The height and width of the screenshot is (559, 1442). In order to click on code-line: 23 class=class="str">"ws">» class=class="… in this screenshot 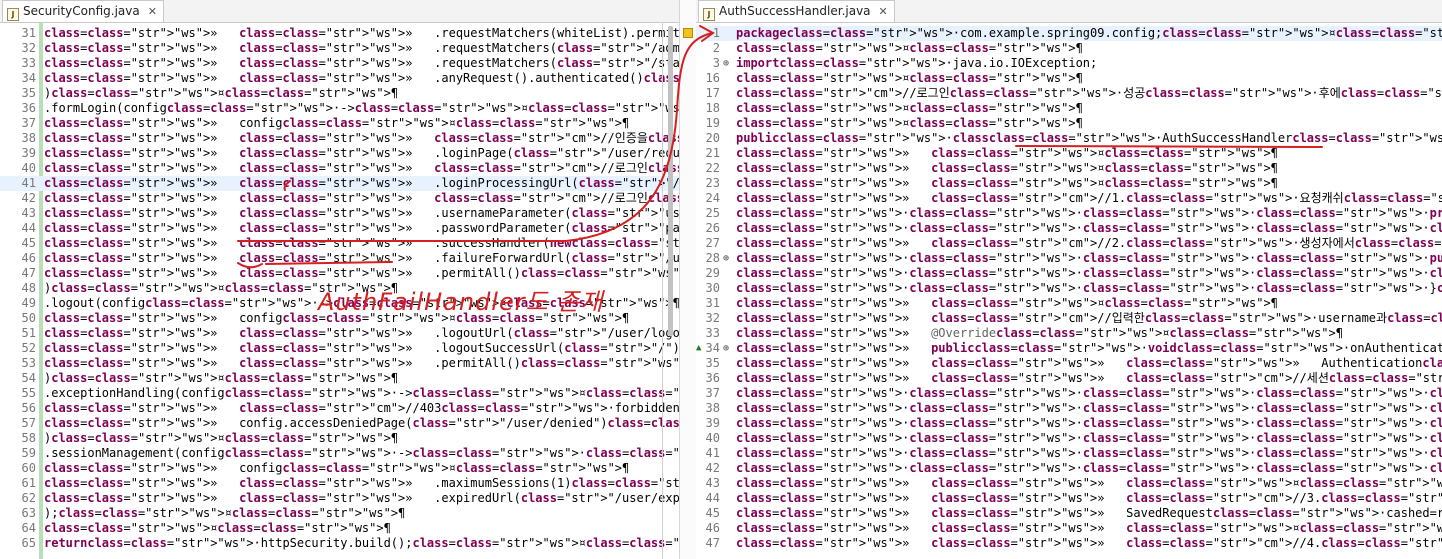, I will do `click(1069, 183)`.